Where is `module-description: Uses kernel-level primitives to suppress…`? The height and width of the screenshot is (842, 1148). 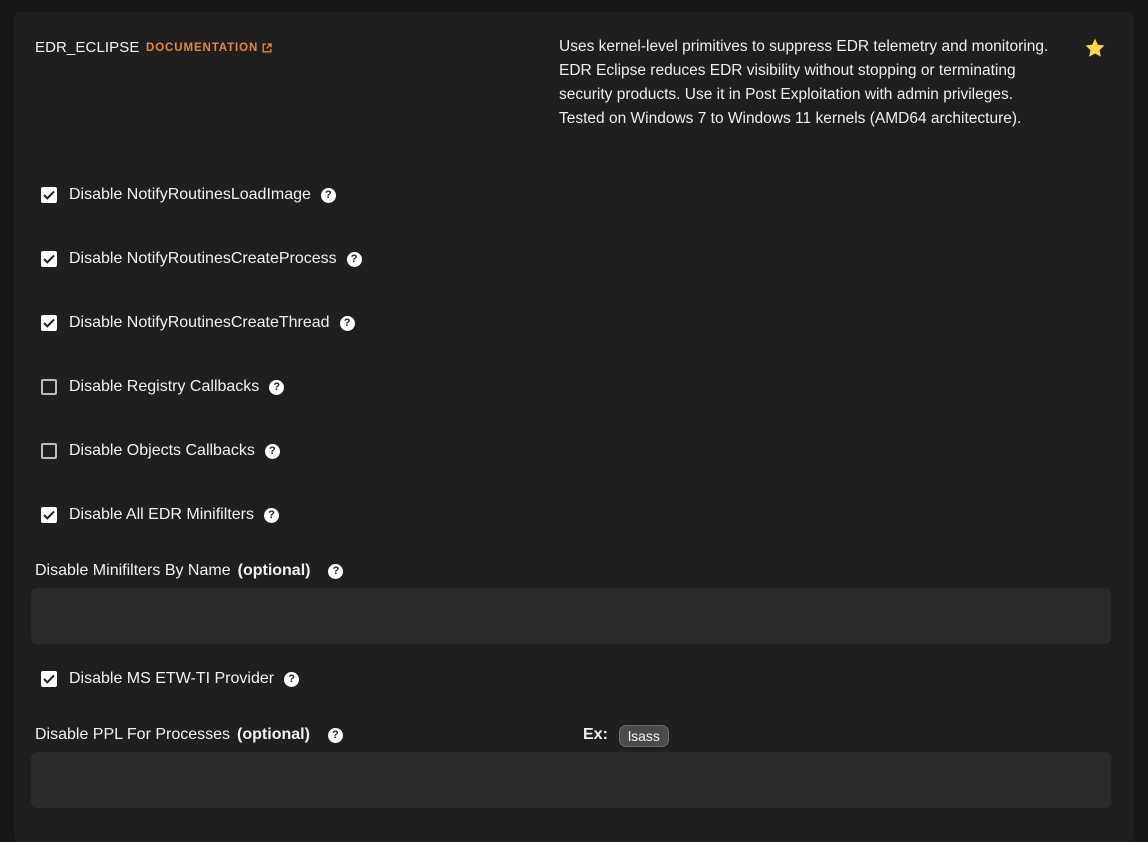 module-description: Uses kernel-level primitives to suppress… is located at coordinates (804, 82).